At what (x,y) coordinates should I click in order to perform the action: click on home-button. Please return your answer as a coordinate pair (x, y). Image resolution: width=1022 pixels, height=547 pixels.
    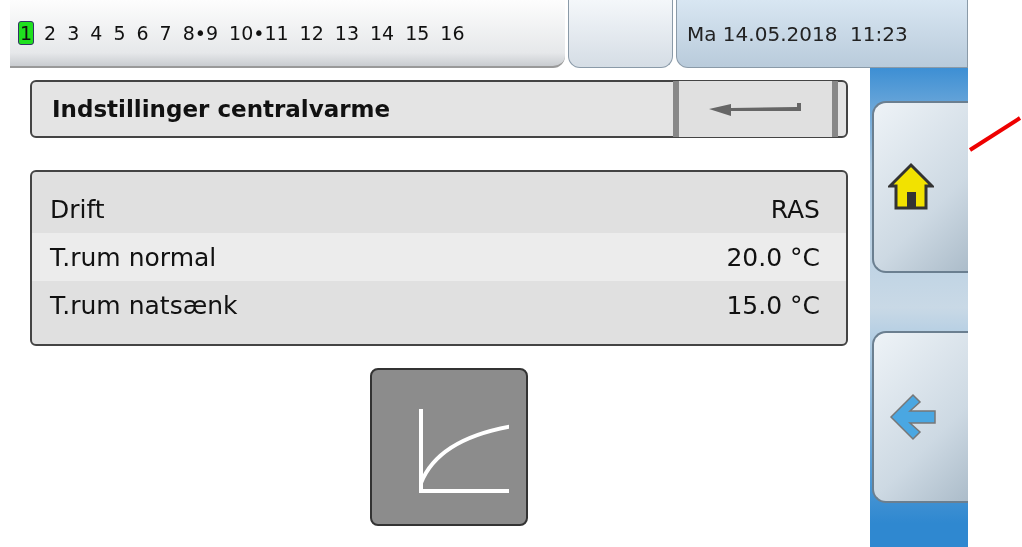
    Looking at the image, I should click on (920, 187).